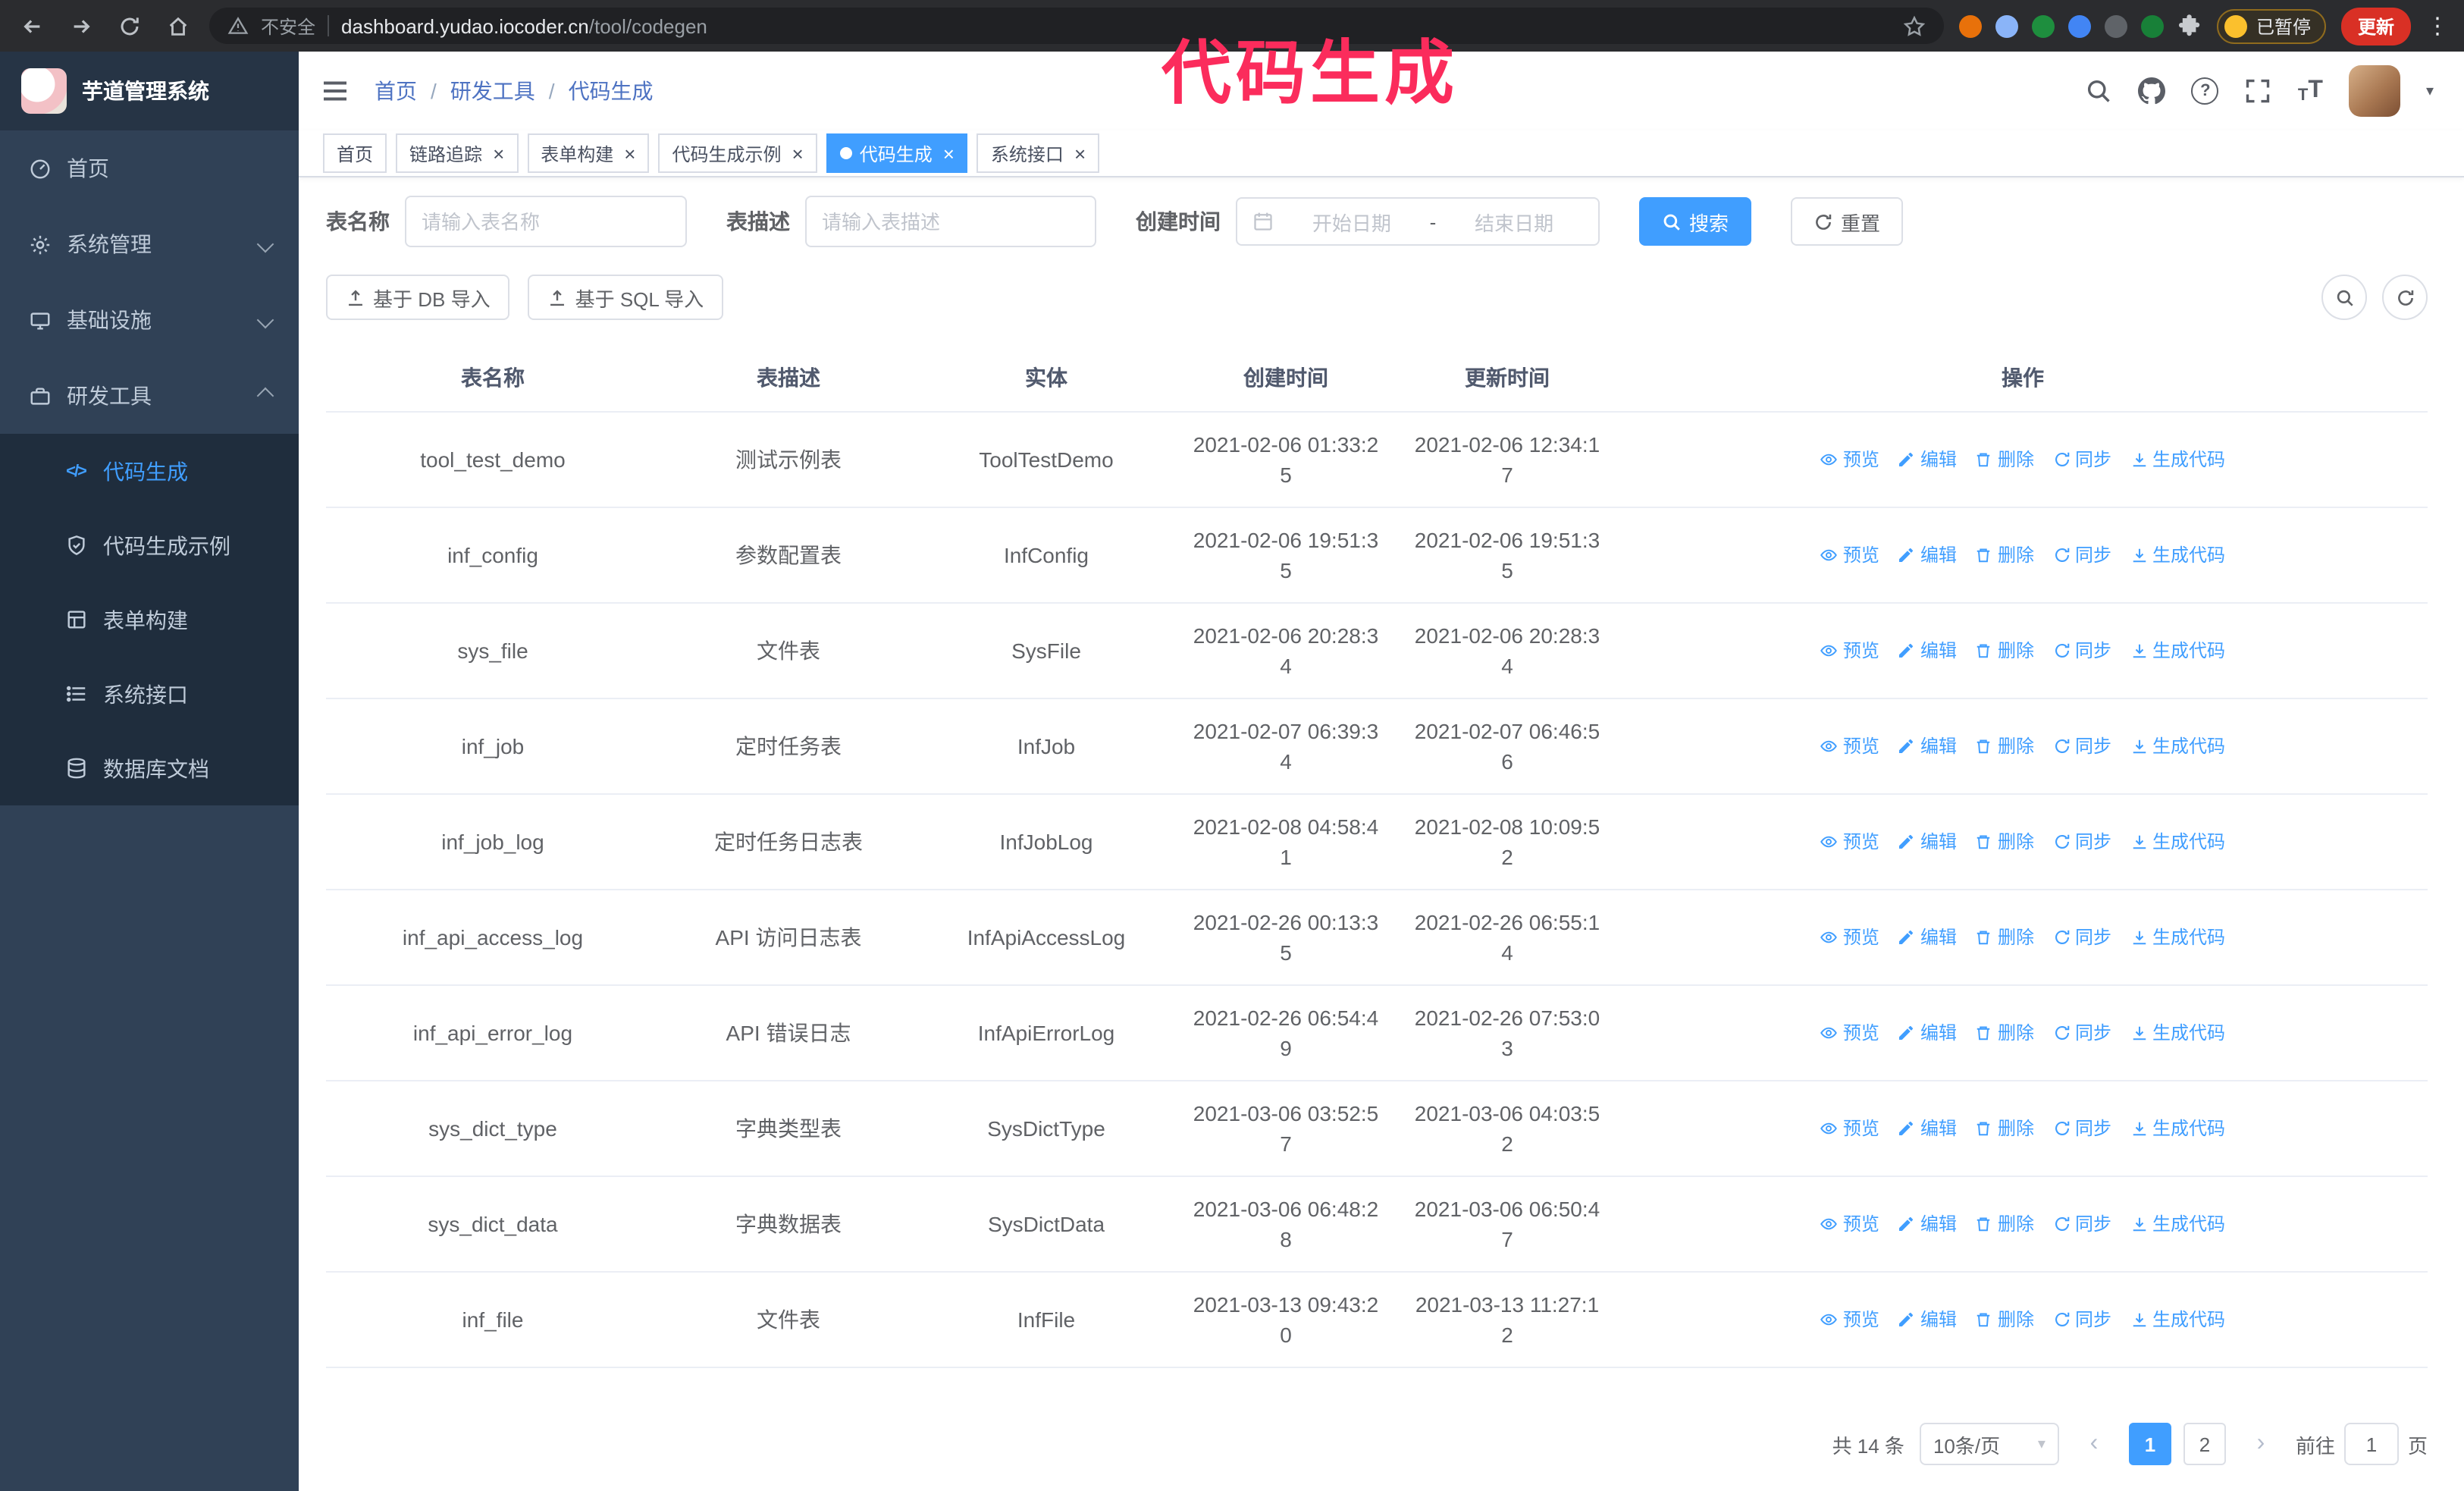 Image resolution: width=2464 pixels, height=1491 pixels. What do you see at coordinates (2437, 25) in the screenshot?
I see `browser-menu-icon: ⋮` at bounding box center [2437, 25].